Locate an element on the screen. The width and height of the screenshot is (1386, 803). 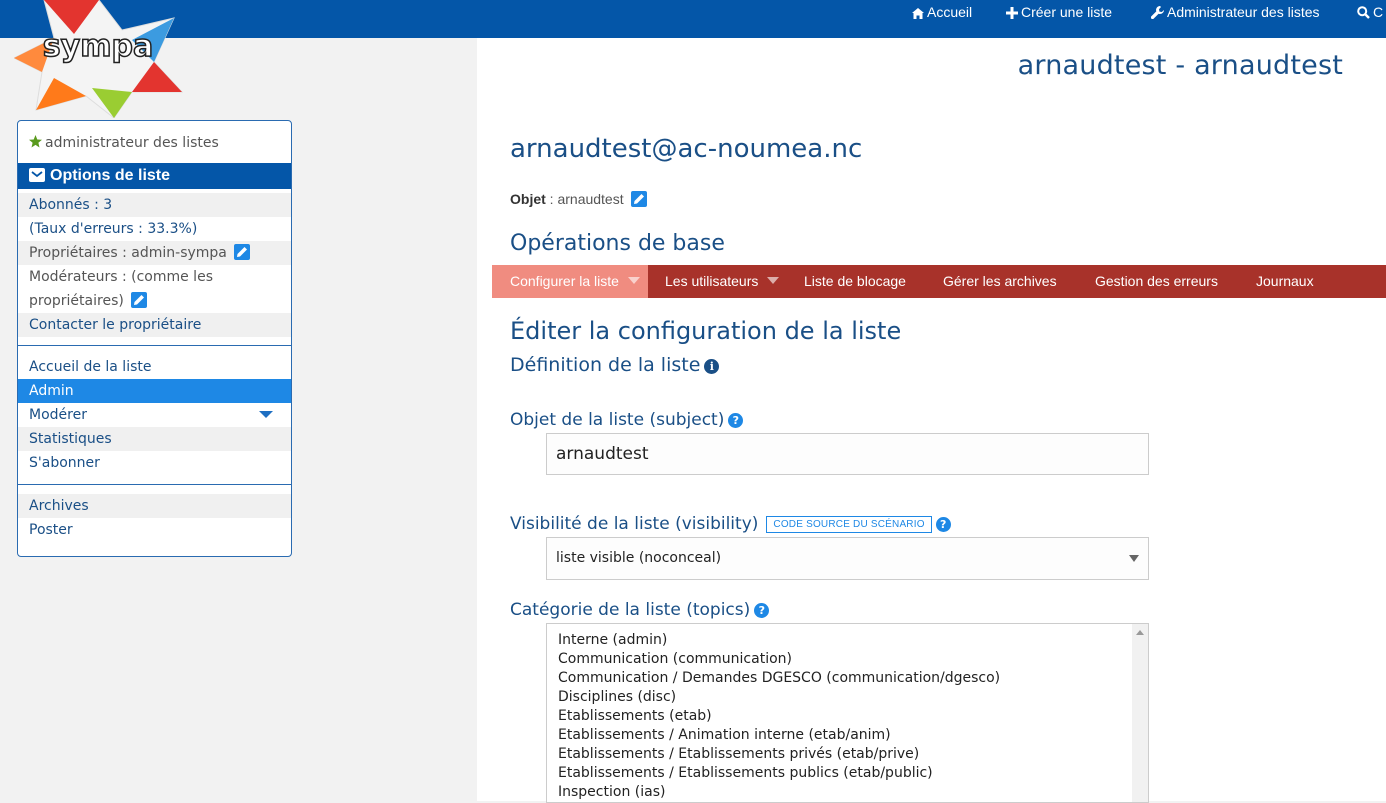
edit-subject-button is located at coordinates (638, 199).